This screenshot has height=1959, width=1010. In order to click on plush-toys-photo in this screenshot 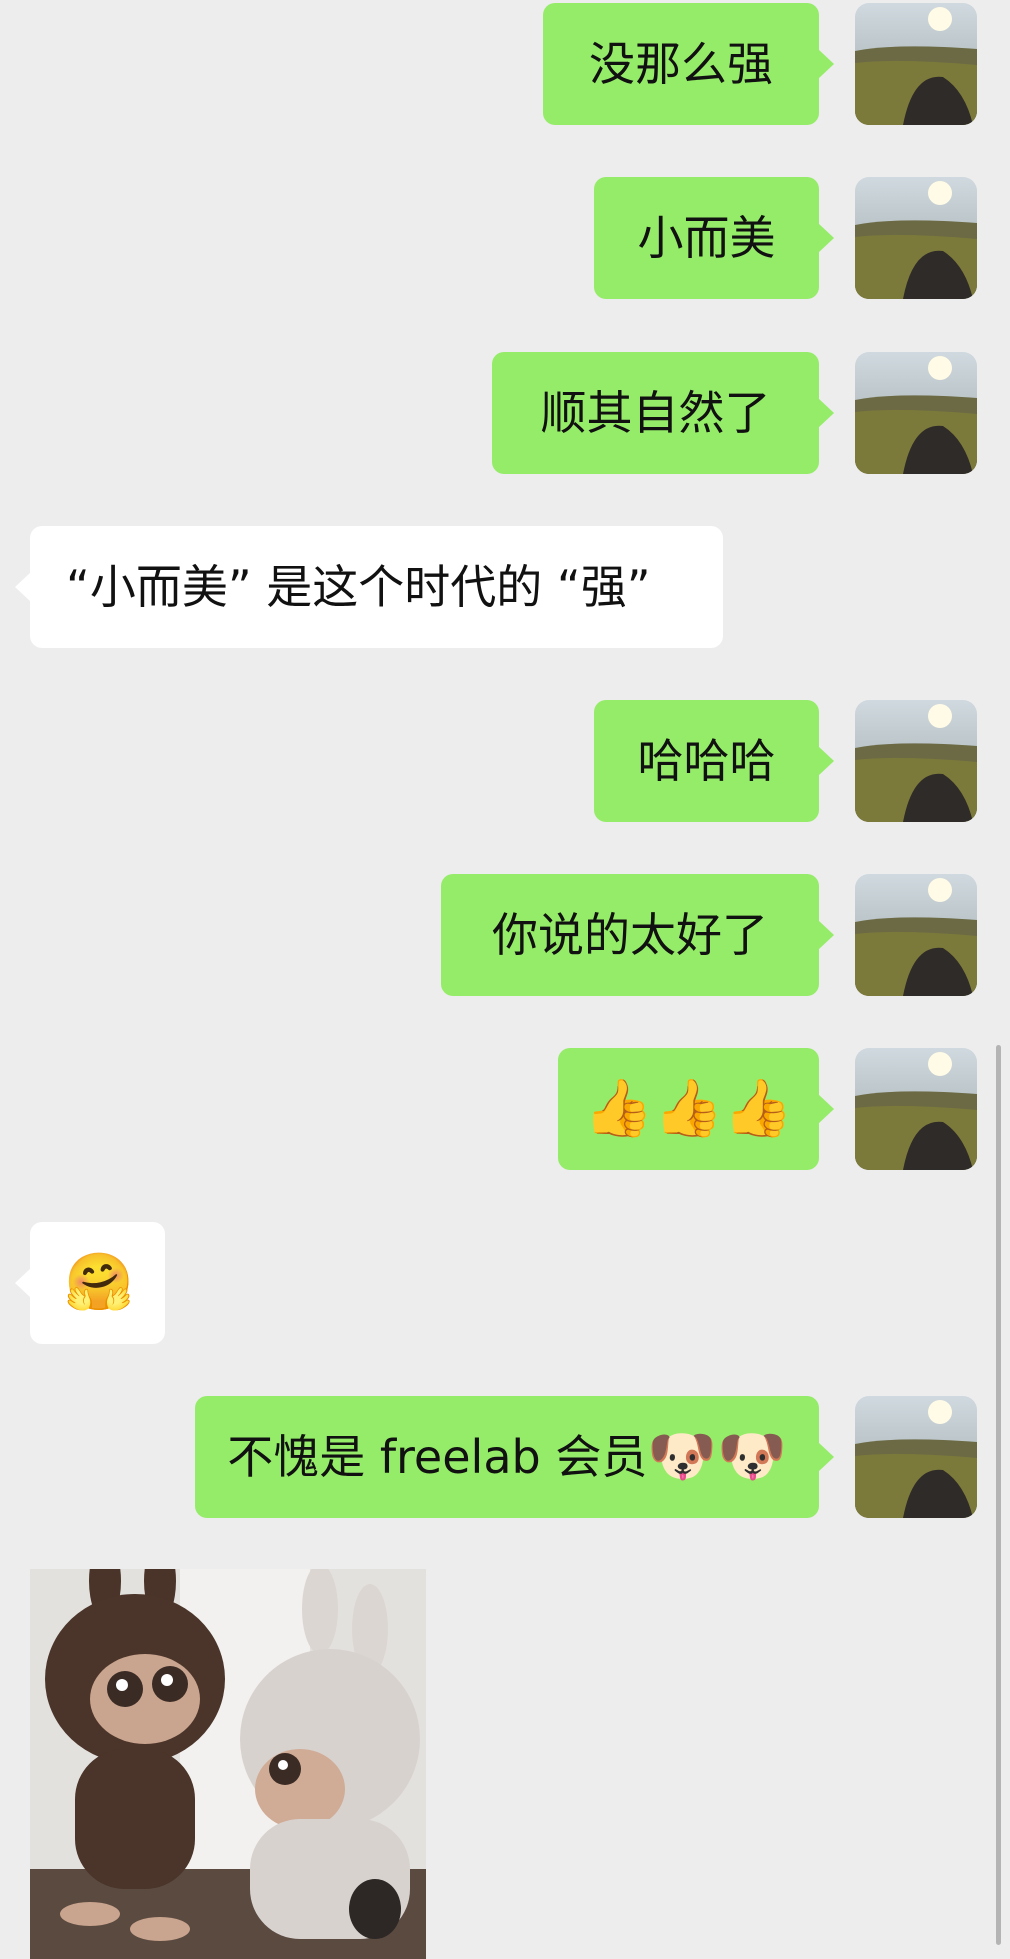, I will do `click(228, 1764)`.